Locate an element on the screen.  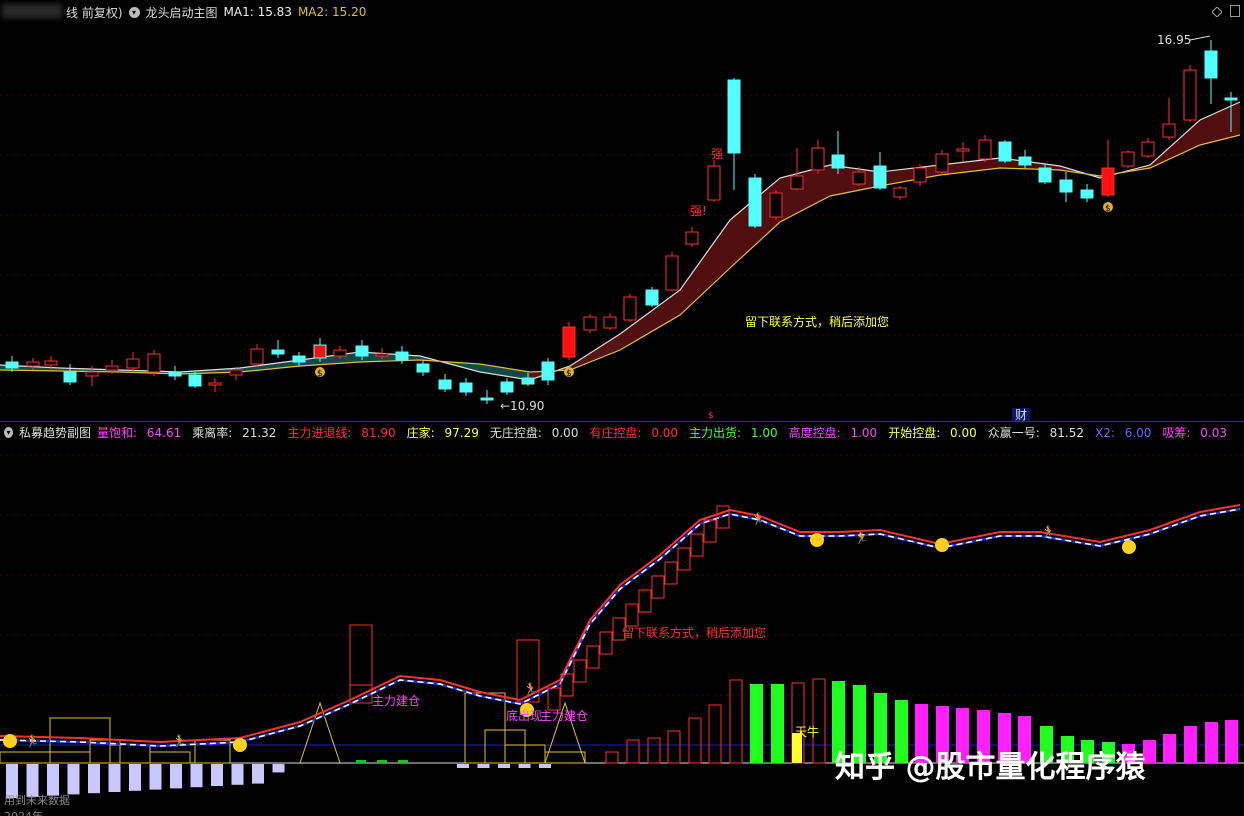
main-title-prefix: 线 前复权) is located at coordinates (94, 12).